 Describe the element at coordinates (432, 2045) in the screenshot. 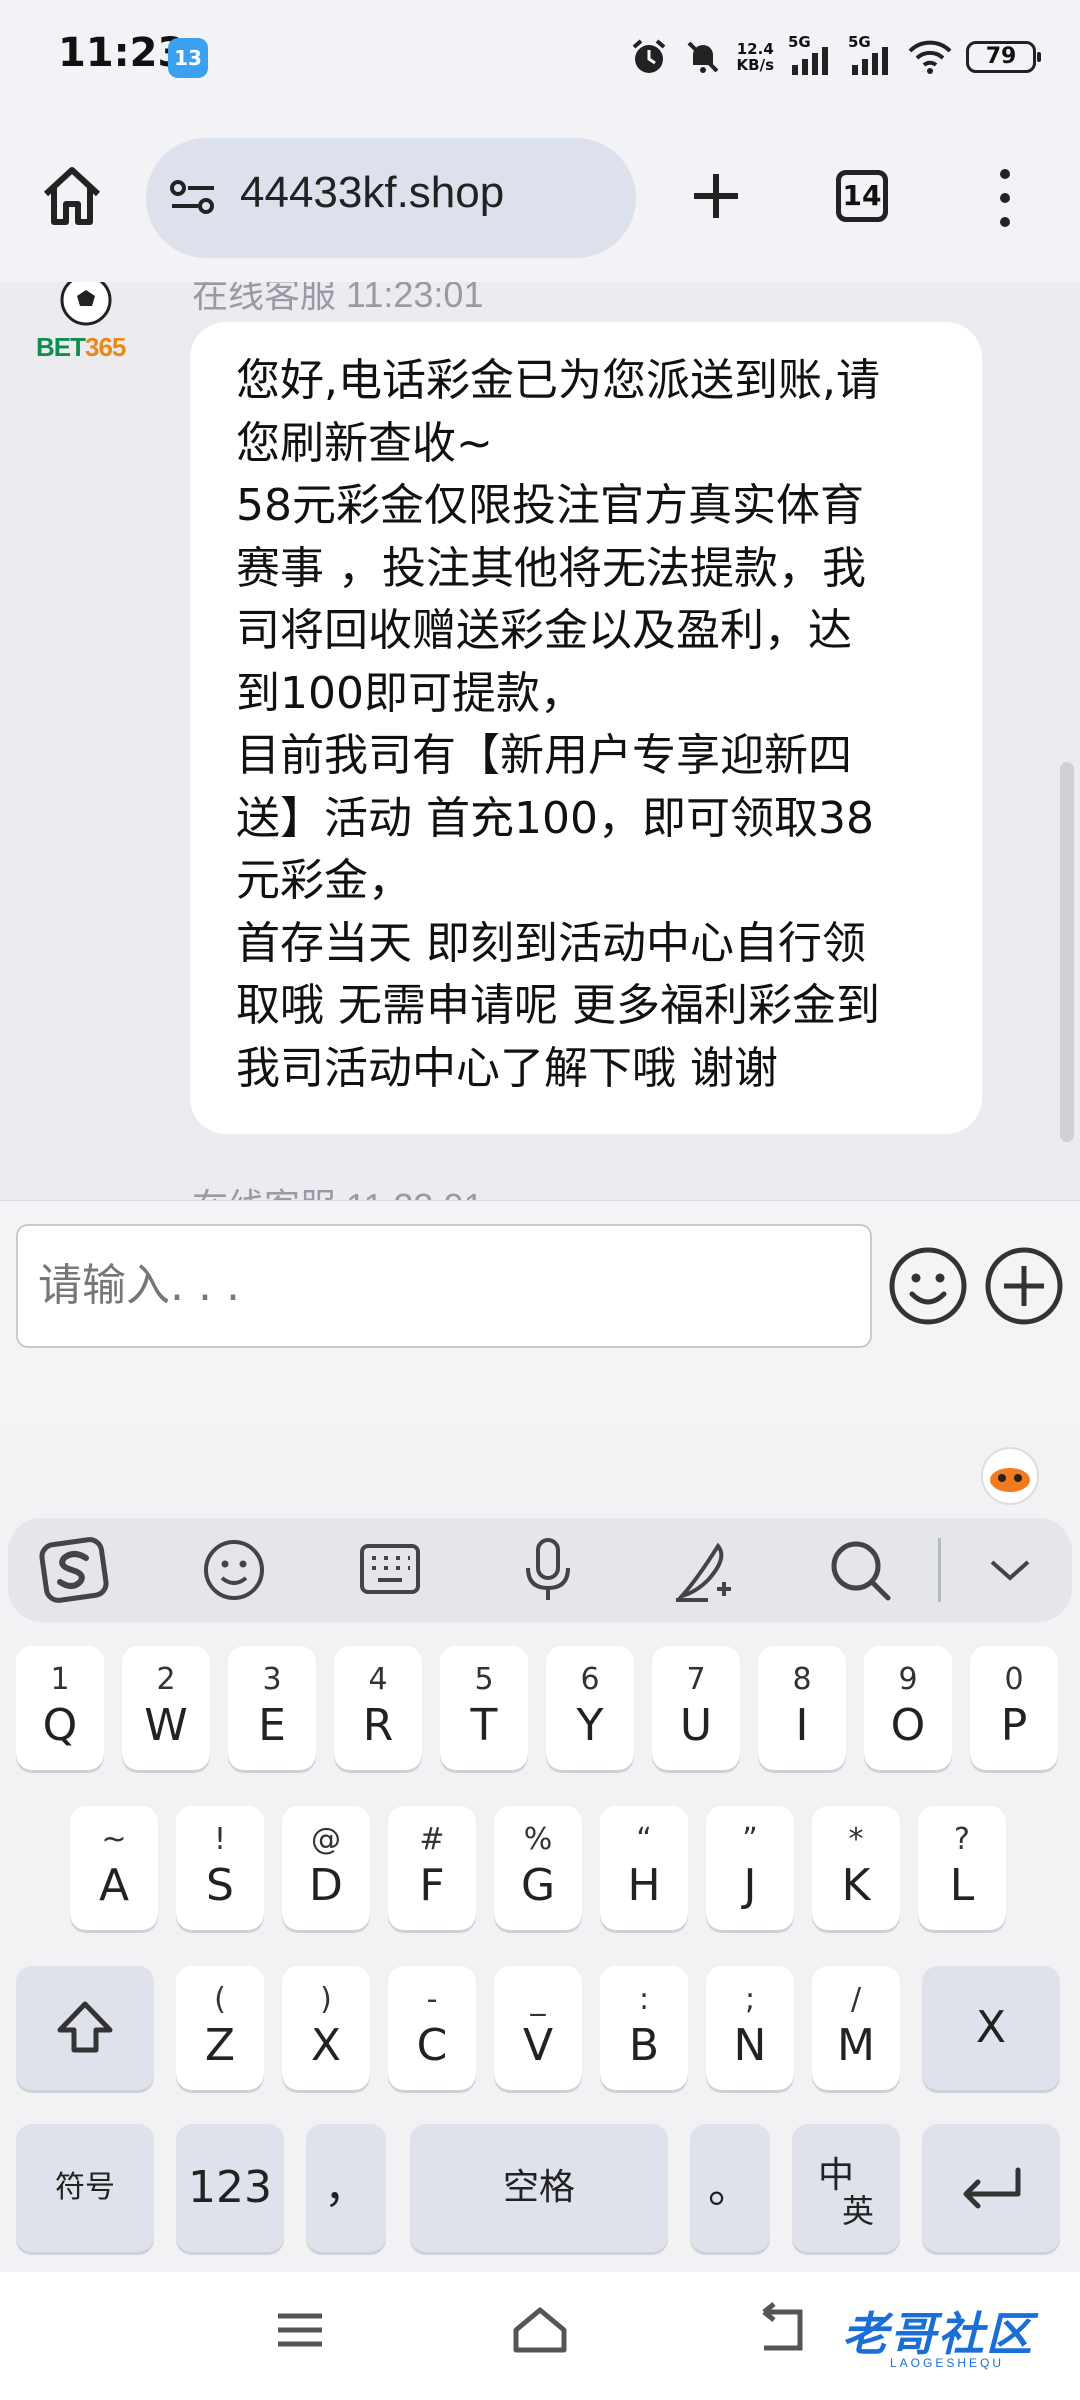

I see `key-label: C` at that location.